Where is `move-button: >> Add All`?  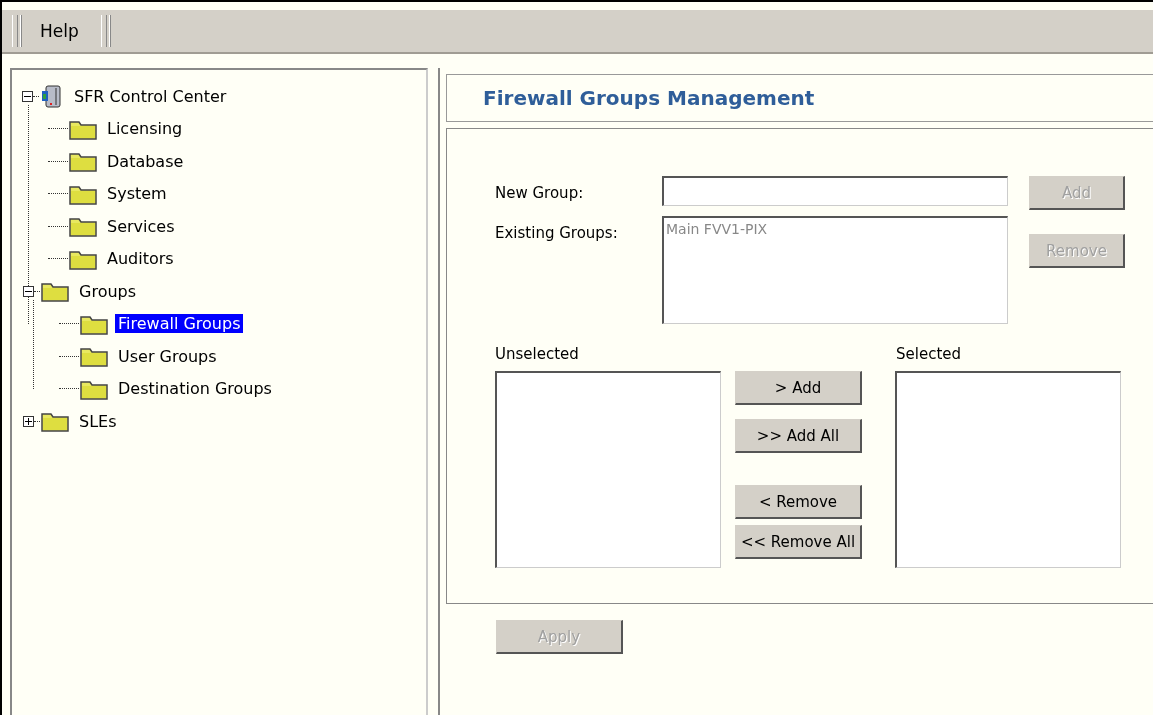 move-button: >> Add All is located at coordinates (798, 436).